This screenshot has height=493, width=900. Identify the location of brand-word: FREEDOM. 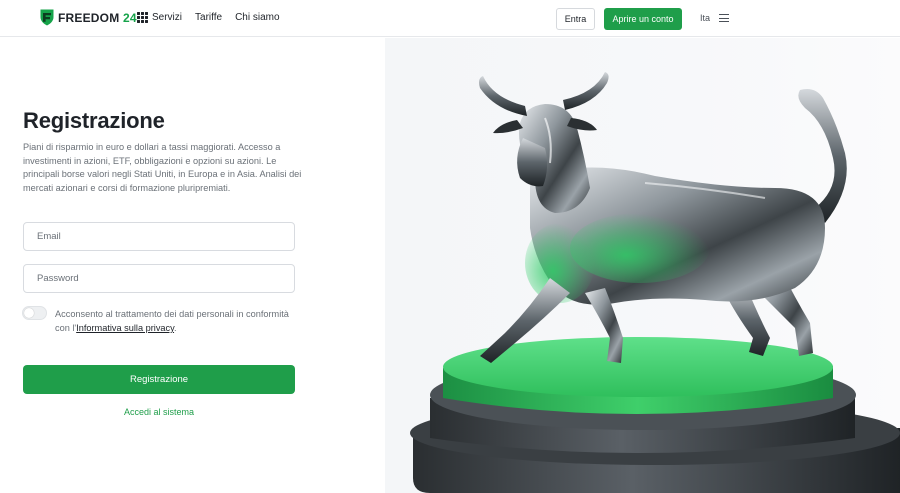
(89, 17).